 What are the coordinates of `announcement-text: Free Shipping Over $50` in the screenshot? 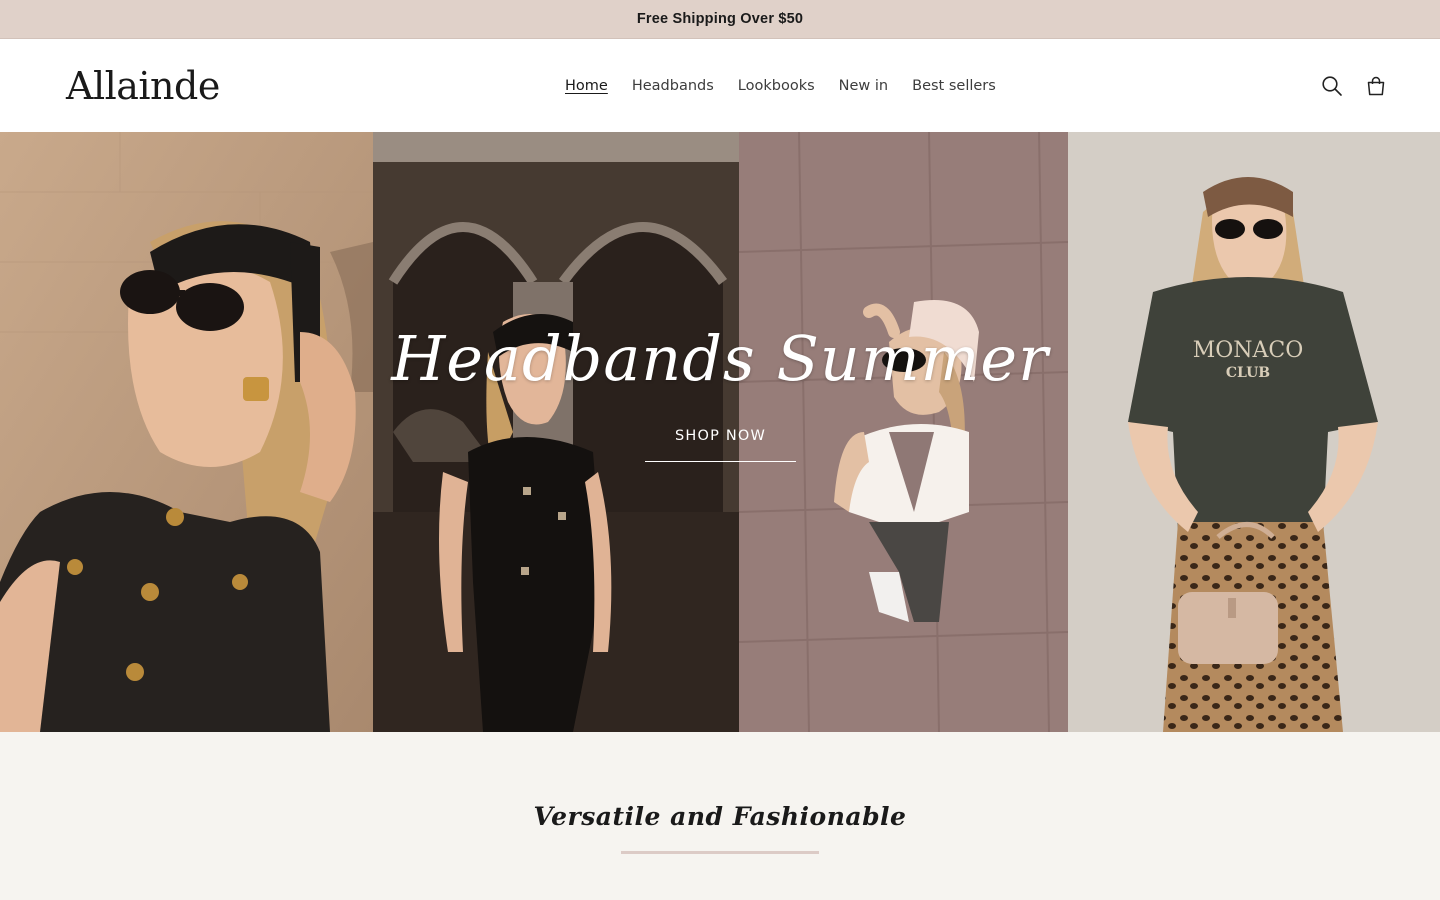 It's located at (720, 19).